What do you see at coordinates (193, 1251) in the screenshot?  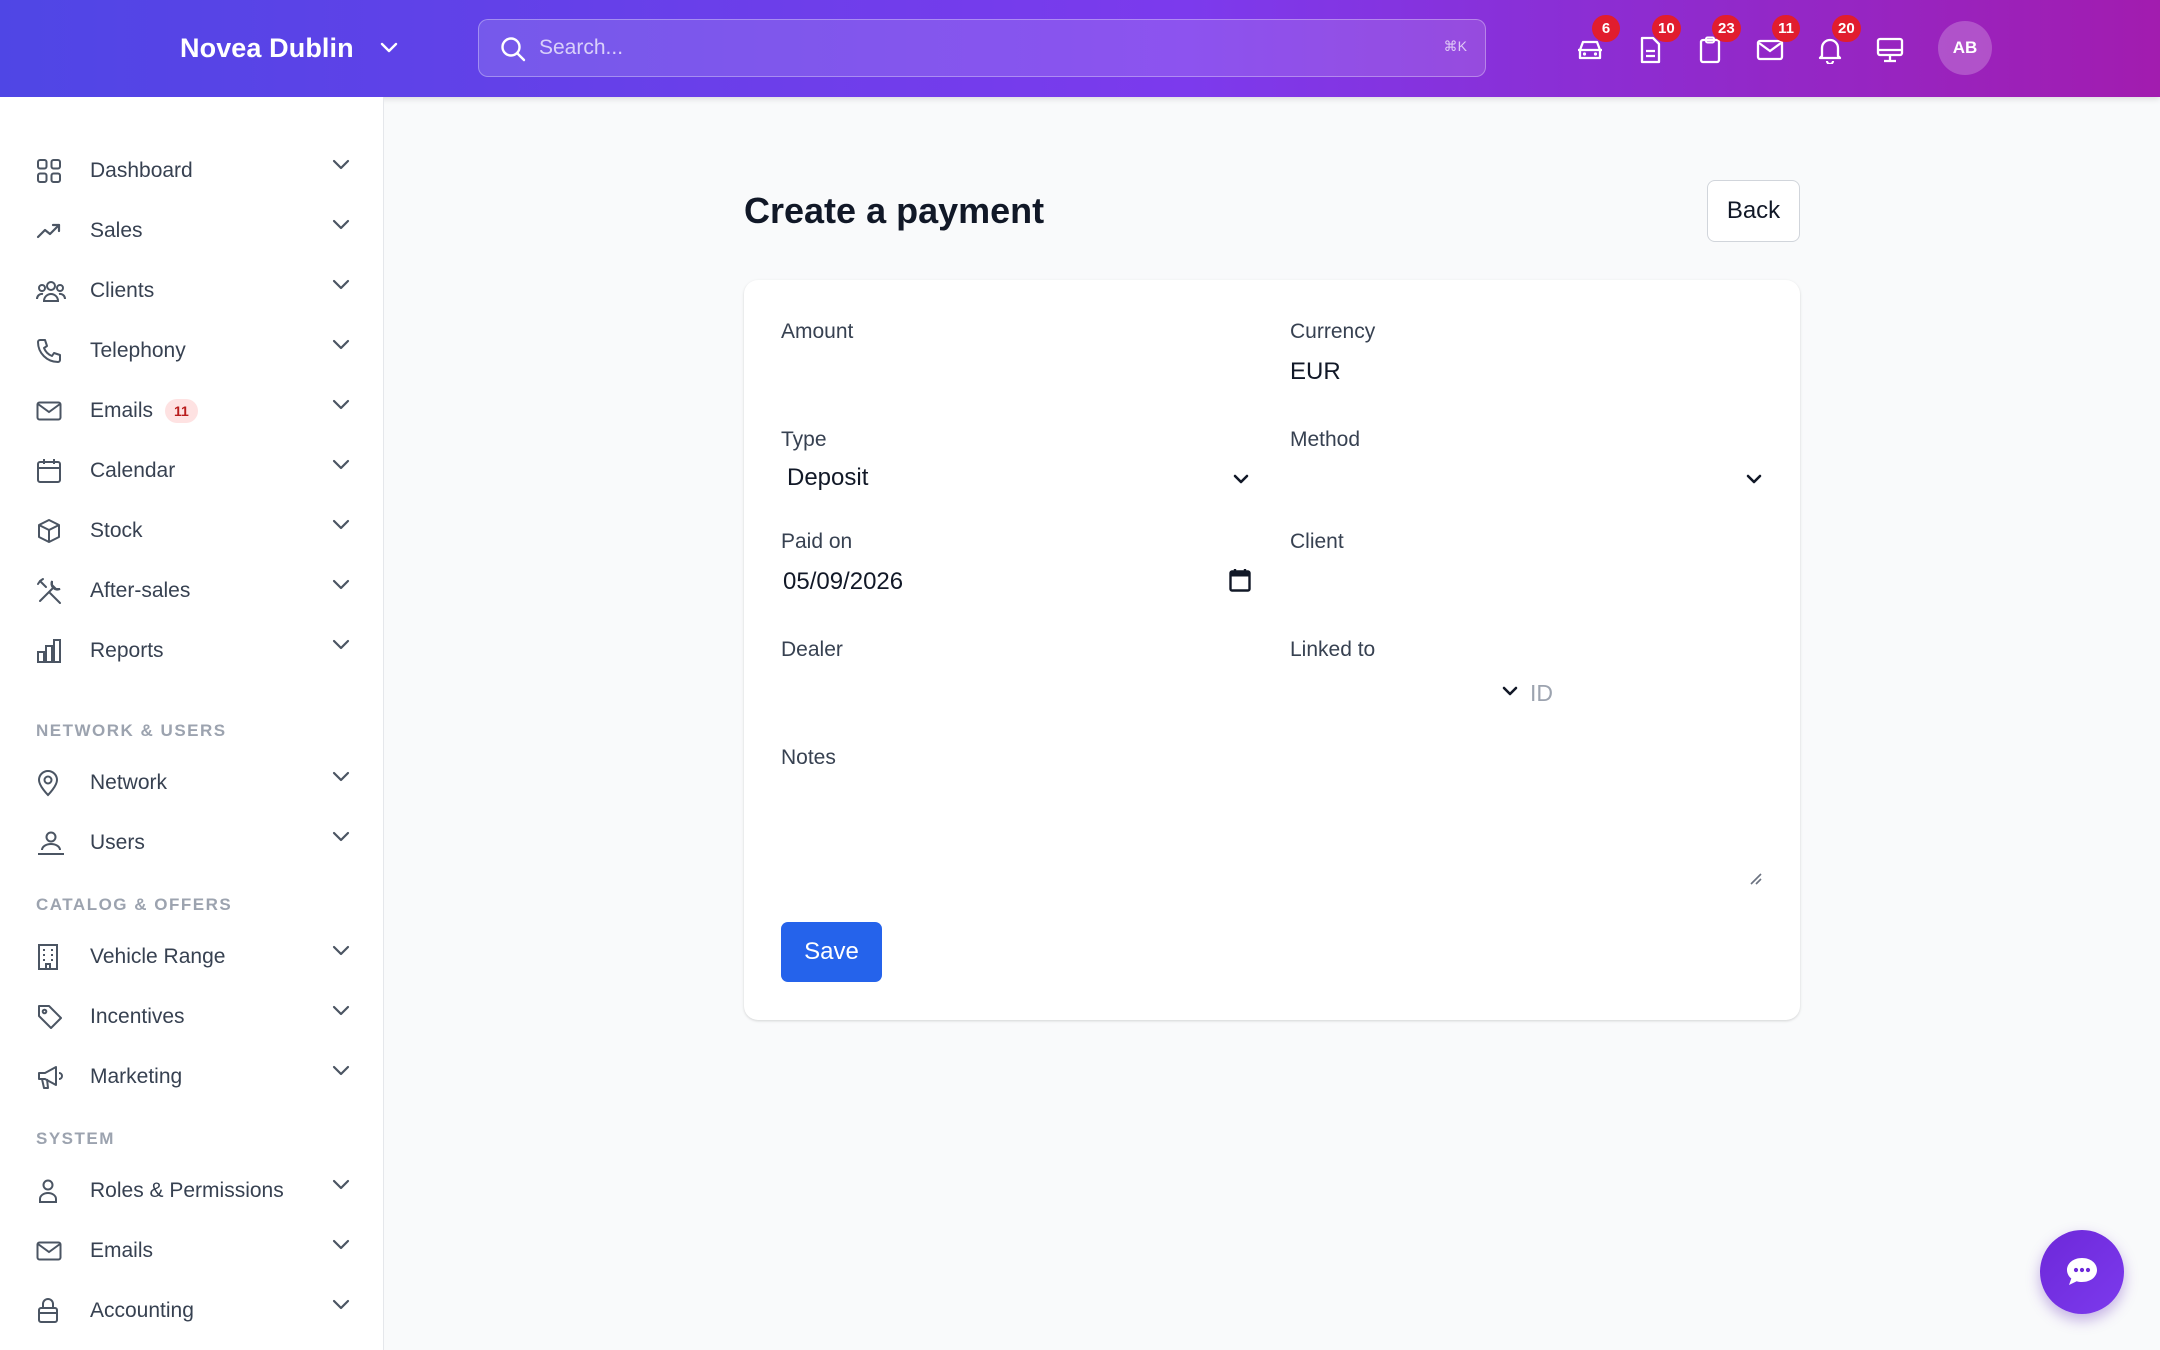 I see `sidebar-item-system-emails: Emails` at bounding box center [193, 1251].